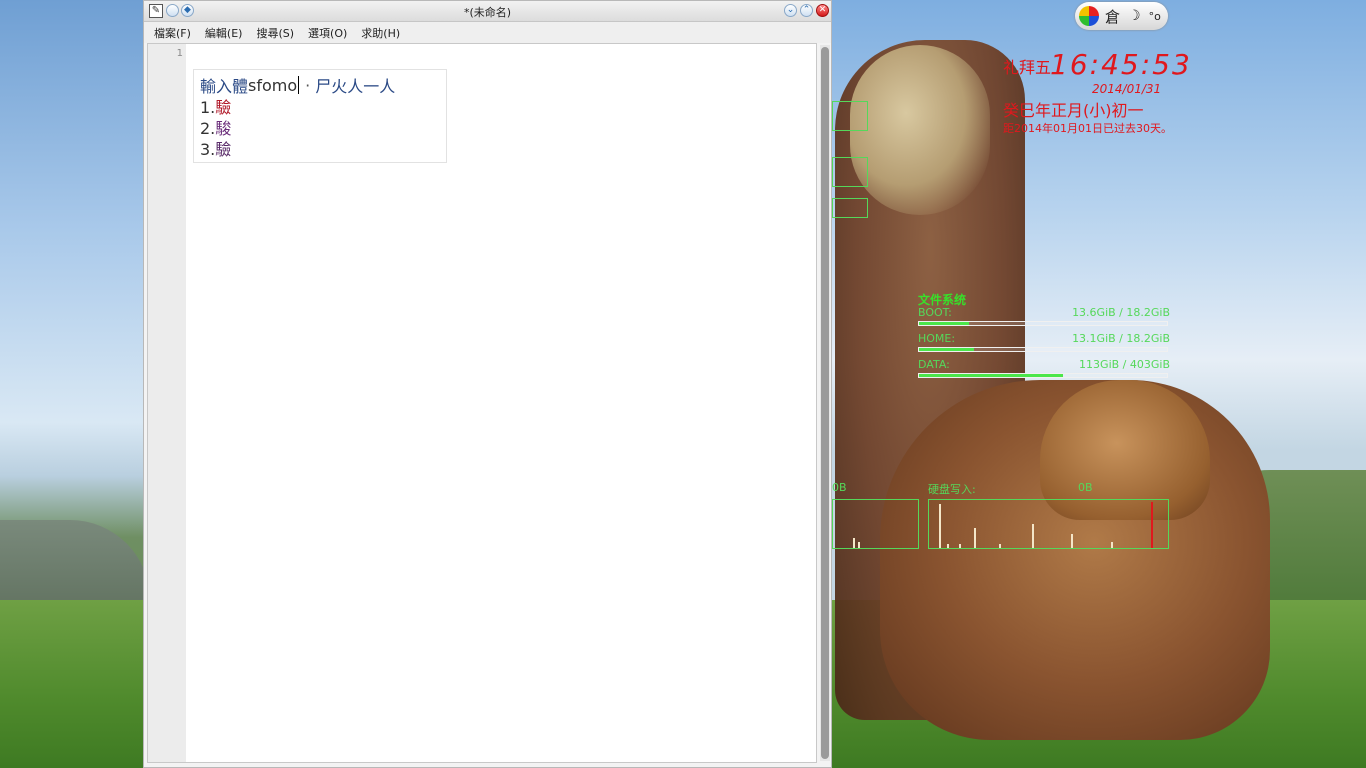 The image size is (1366, 768). What do you see at coordinates (1085, 487) in the screenshot?
I see `conky-disk-write-value: 0B` at bounding box center [1085, 487].